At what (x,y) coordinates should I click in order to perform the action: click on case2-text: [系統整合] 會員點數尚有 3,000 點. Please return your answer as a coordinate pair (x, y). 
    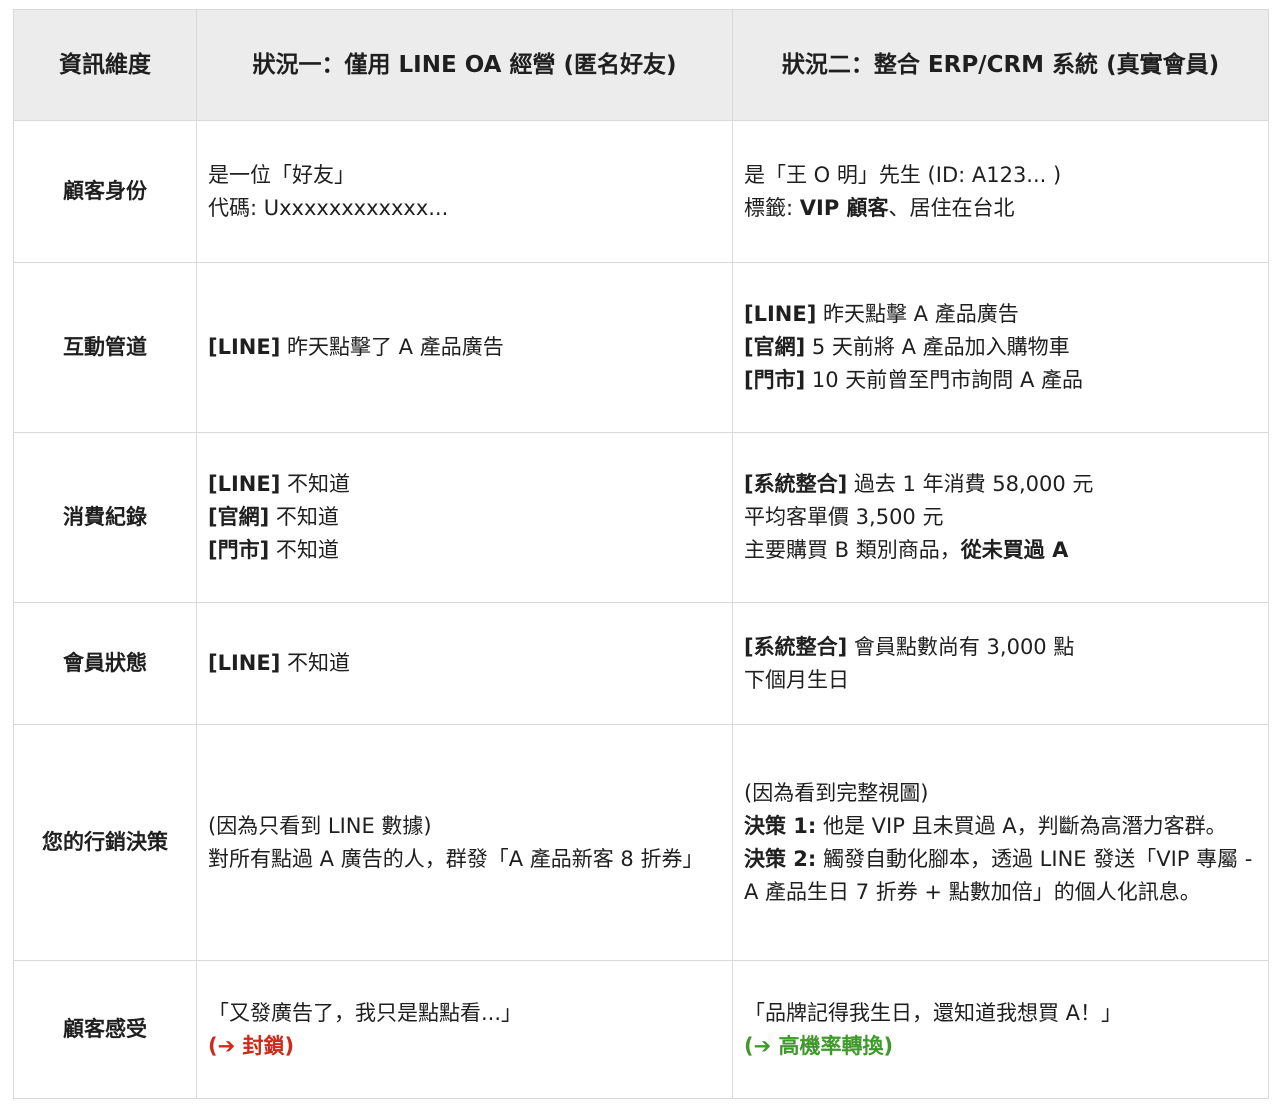
    Looking at the image, I should click on (1000, 647).